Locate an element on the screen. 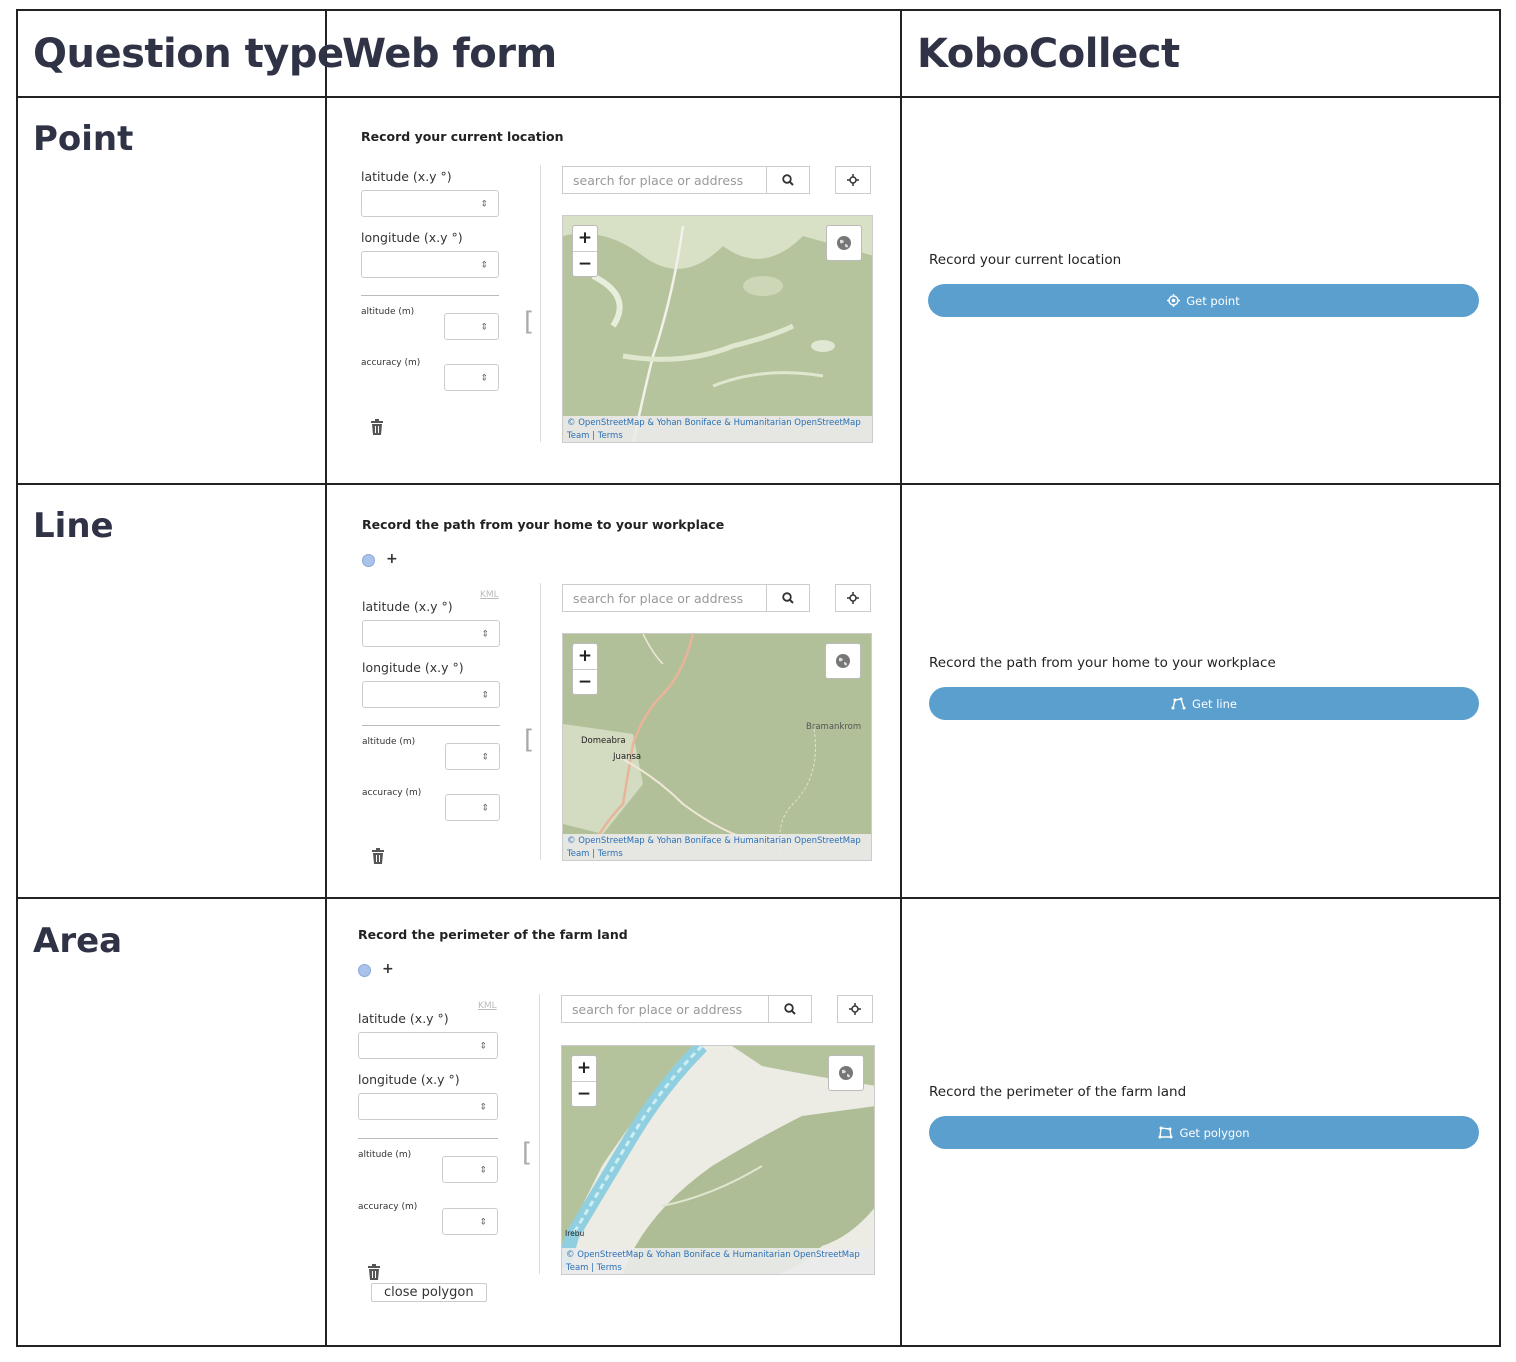  get-polygon-button: Get polygon is located at coordinates (1204, 1132).